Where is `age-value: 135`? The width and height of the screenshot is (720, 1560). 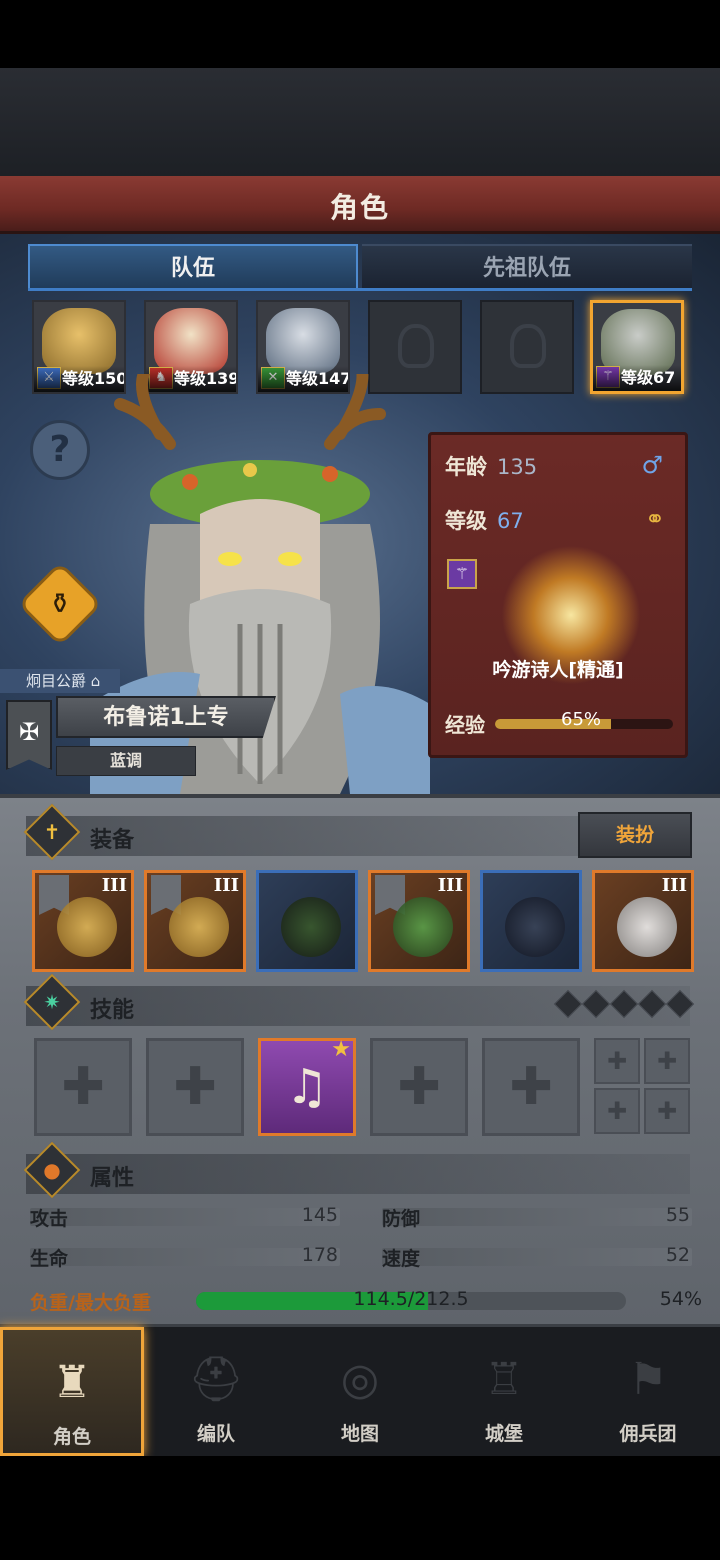
age-value: 135 is located at coordinates (517, 467).